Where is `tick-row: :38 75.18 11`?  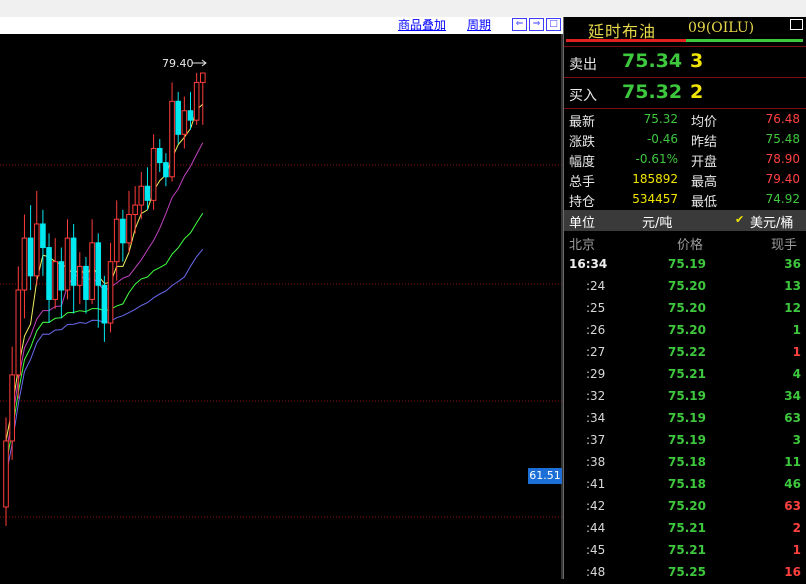 tick-row: :38 75.18 11 is located at coordinates (685, 463).